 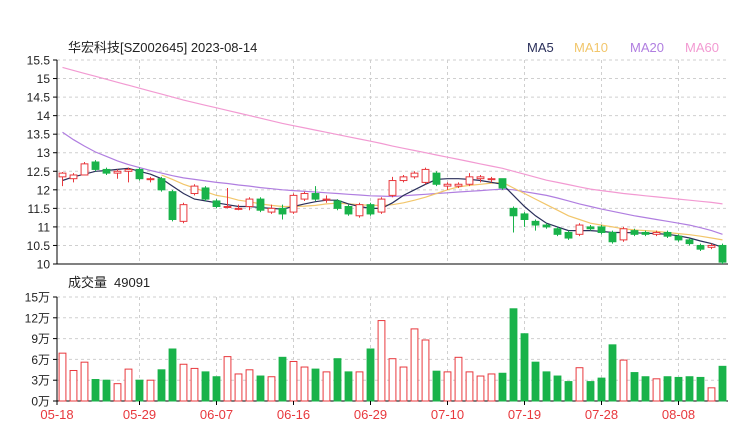 I want to click on date-tick-label: 07-19, so click(x=524, y=414).